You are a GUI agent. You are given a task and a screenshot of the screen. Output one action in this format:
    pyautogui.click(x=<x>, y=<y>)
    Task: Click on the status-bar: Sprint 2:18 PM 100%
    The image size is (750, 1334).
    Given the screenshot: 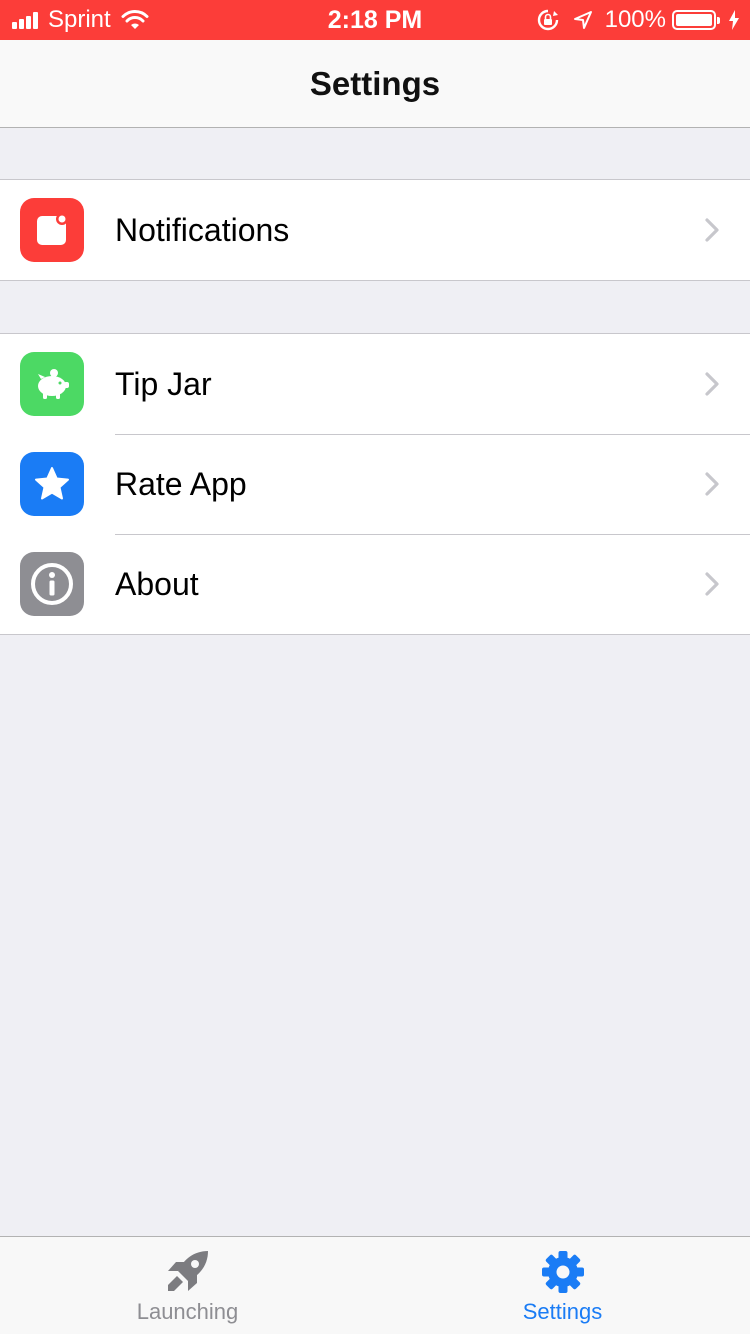 What is the action you would take?
    pyautogui.click(x=375, y=20)
    